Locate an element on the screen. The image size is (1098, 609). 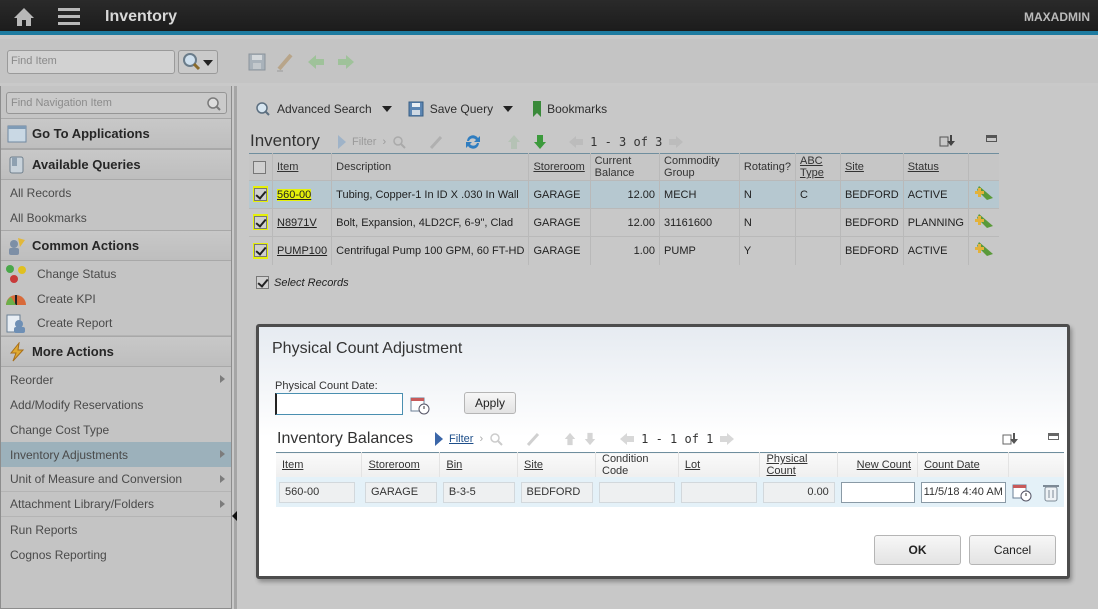
next-record-icon is located at coordinates (346, 62).